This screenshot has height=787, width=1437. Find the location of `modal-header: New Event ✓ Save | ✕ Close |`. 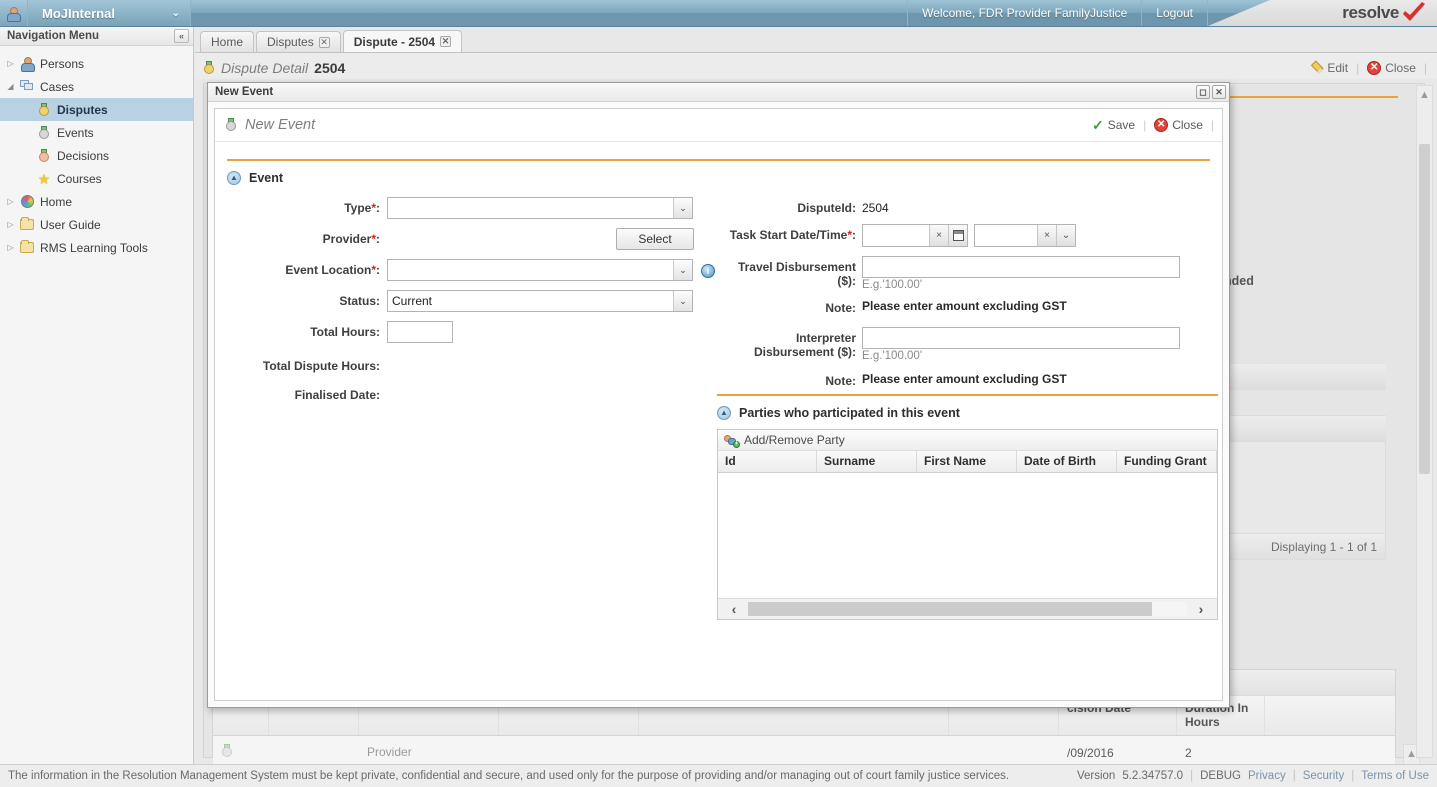

modal-header: New Event ✓ Save | ✕ Close | is located at coordinates (718, 125).